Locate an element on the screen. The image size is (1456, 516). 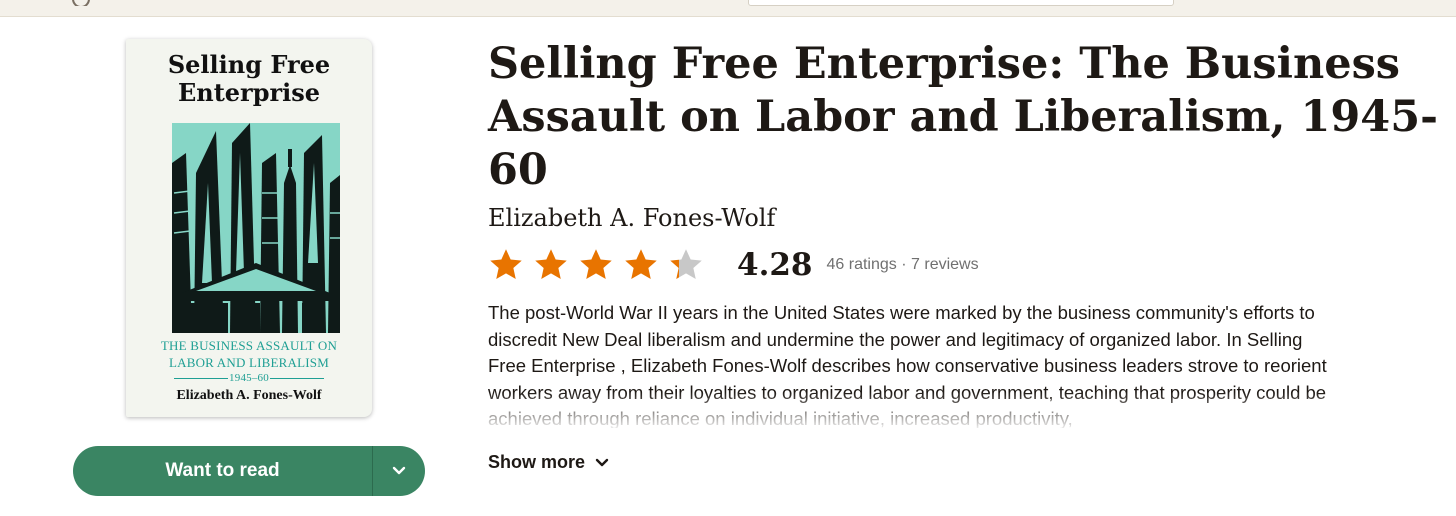
ratings-count: 46 ratings is located at coordinates (862, 264).